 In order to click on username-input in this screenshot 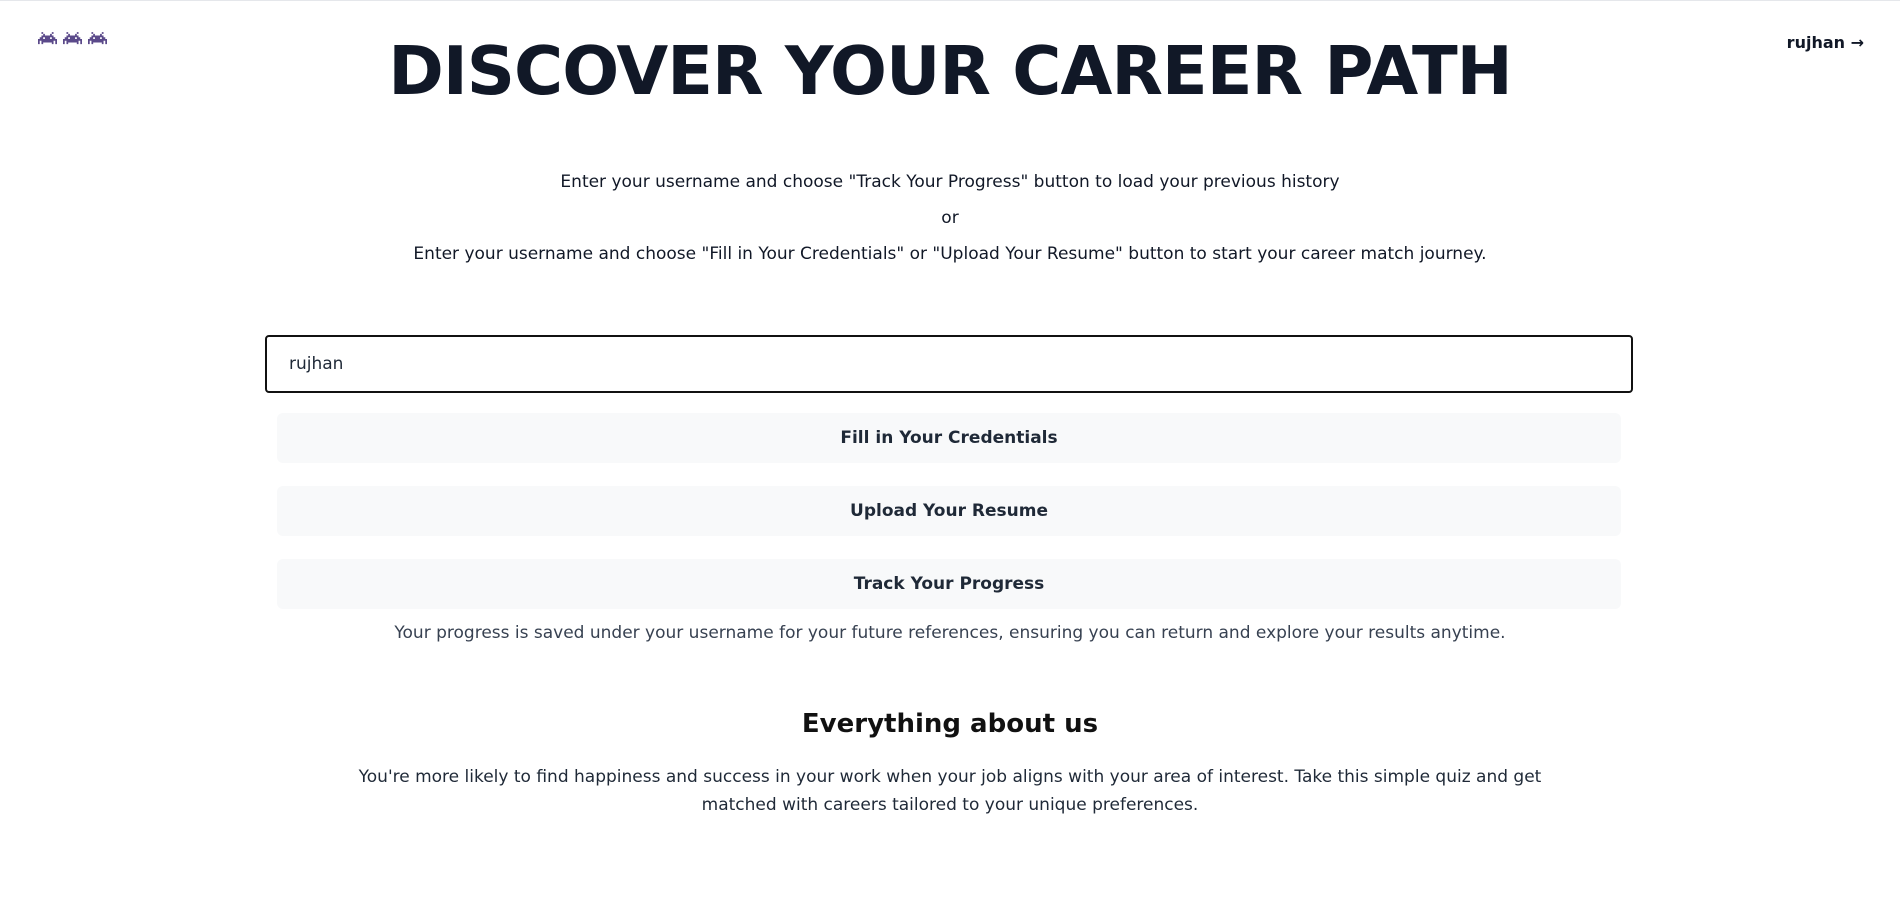, I will do `click(949, 364)`.